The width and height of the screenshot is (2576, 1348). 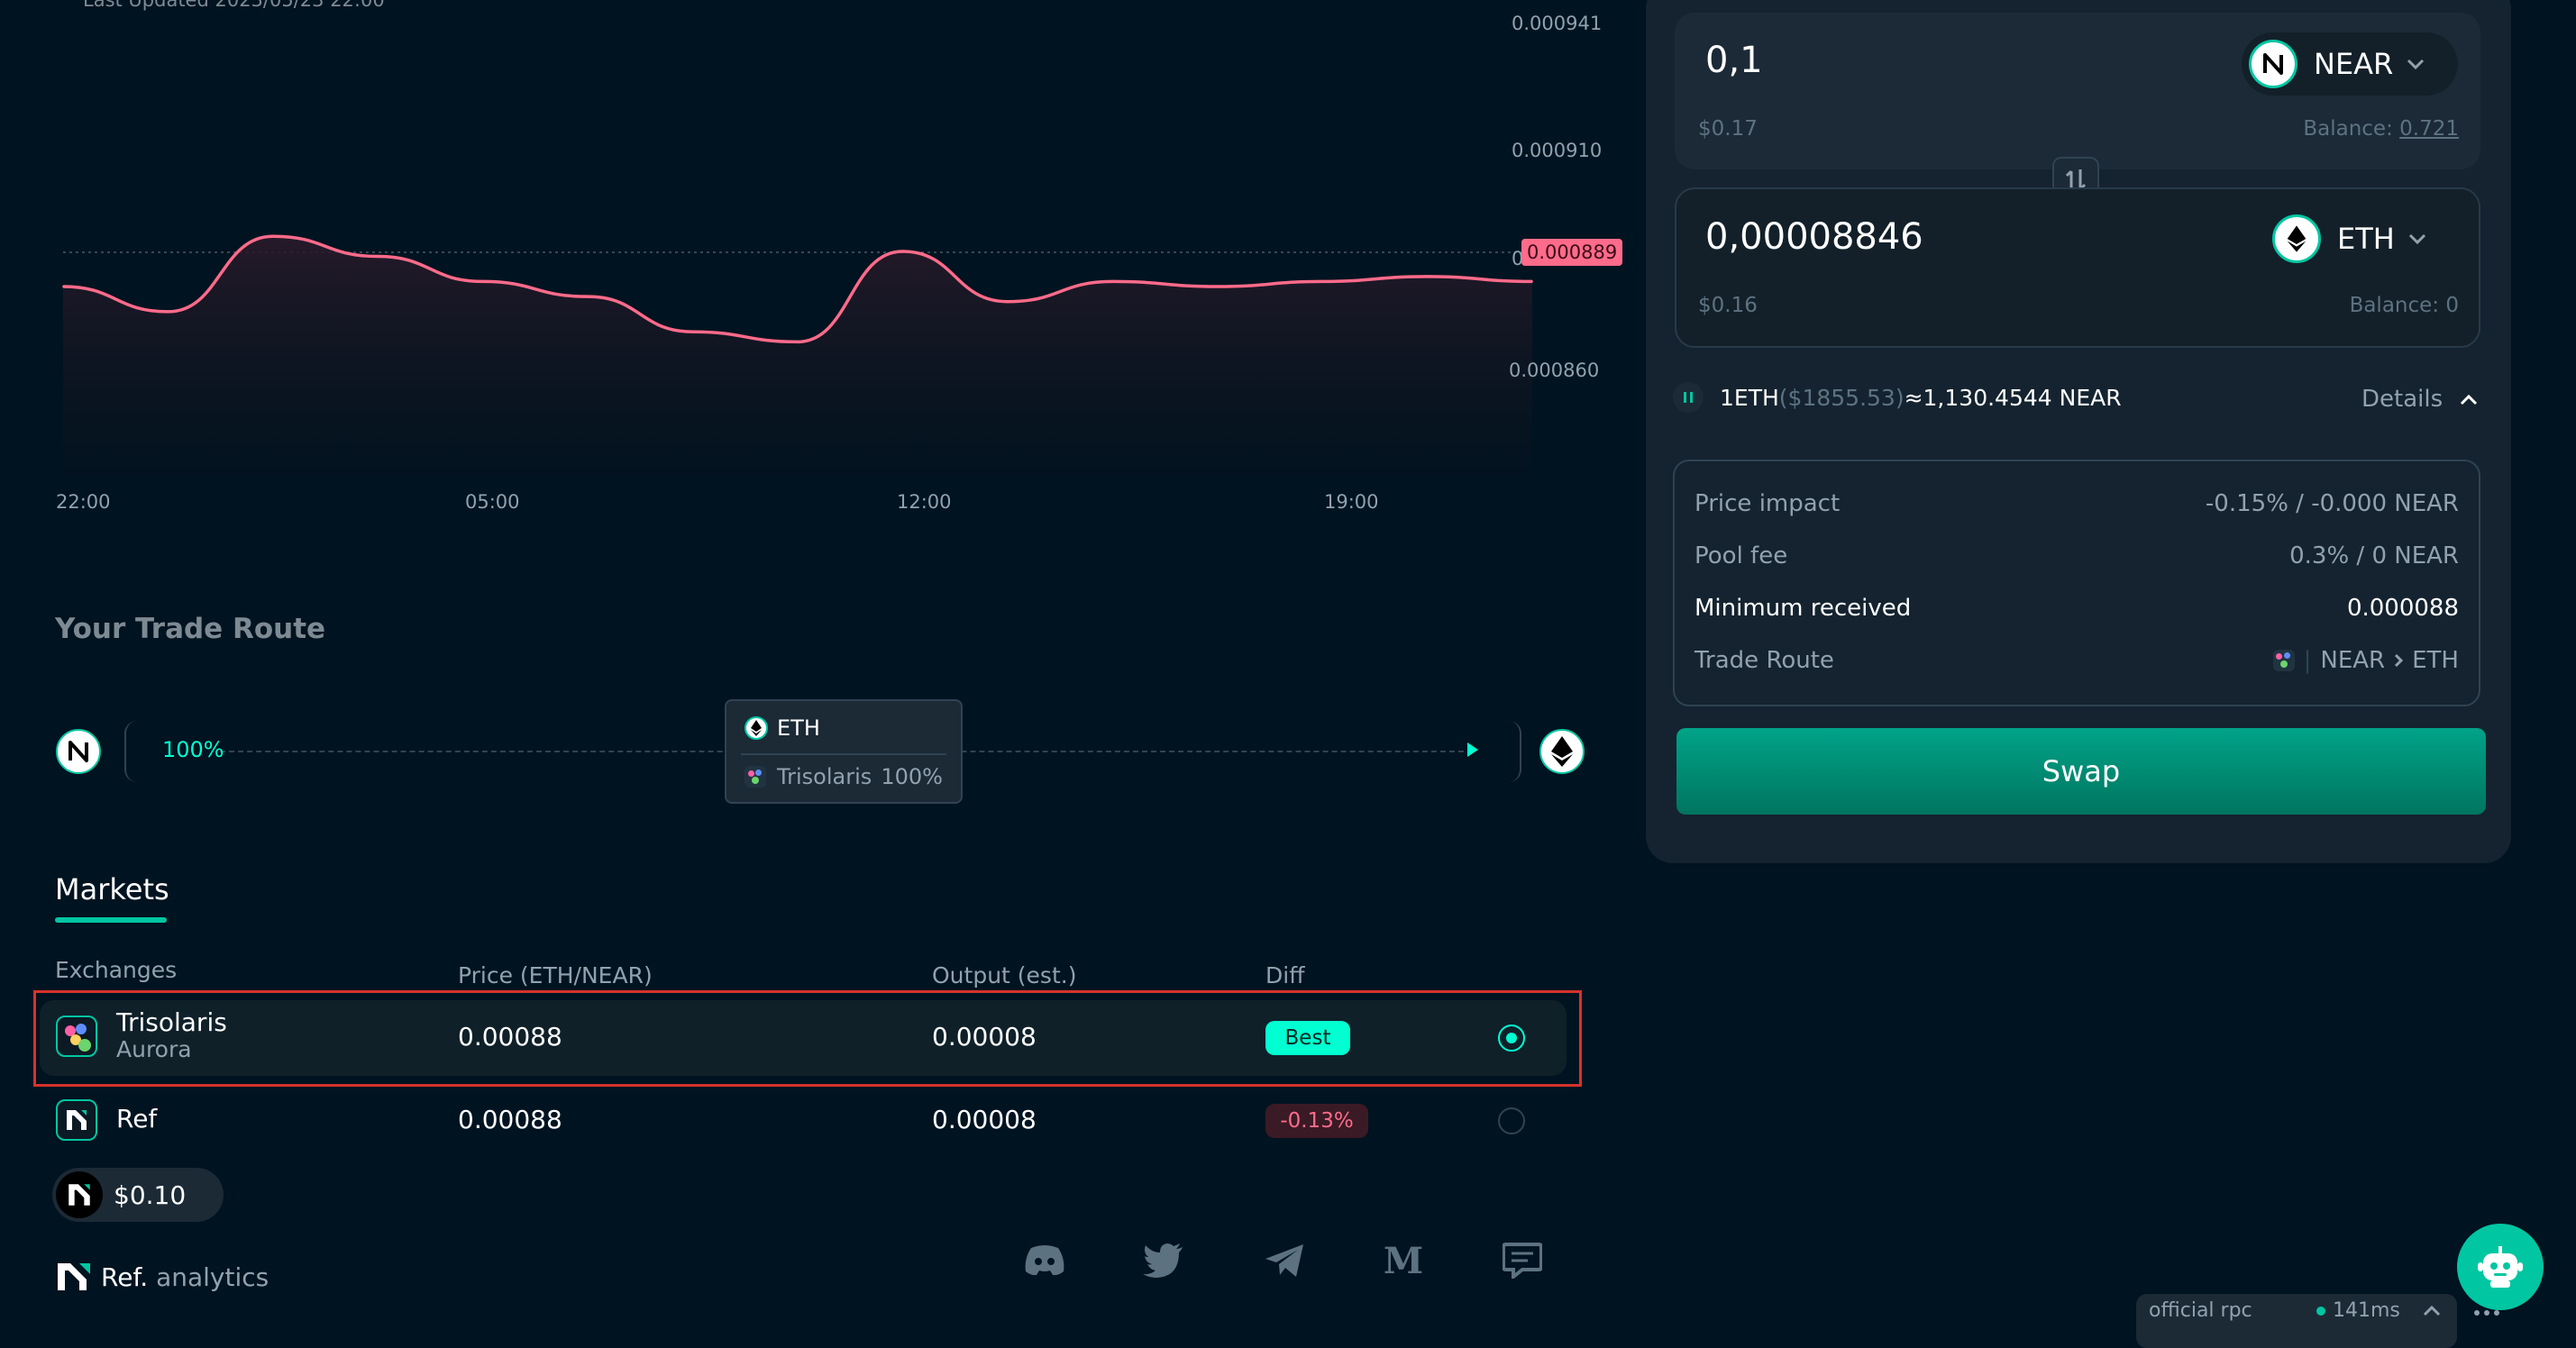 What do you see at coordinates (807, 1038) in the screenshot?
I see `highlight-box` at bounding box center [807, 1038].